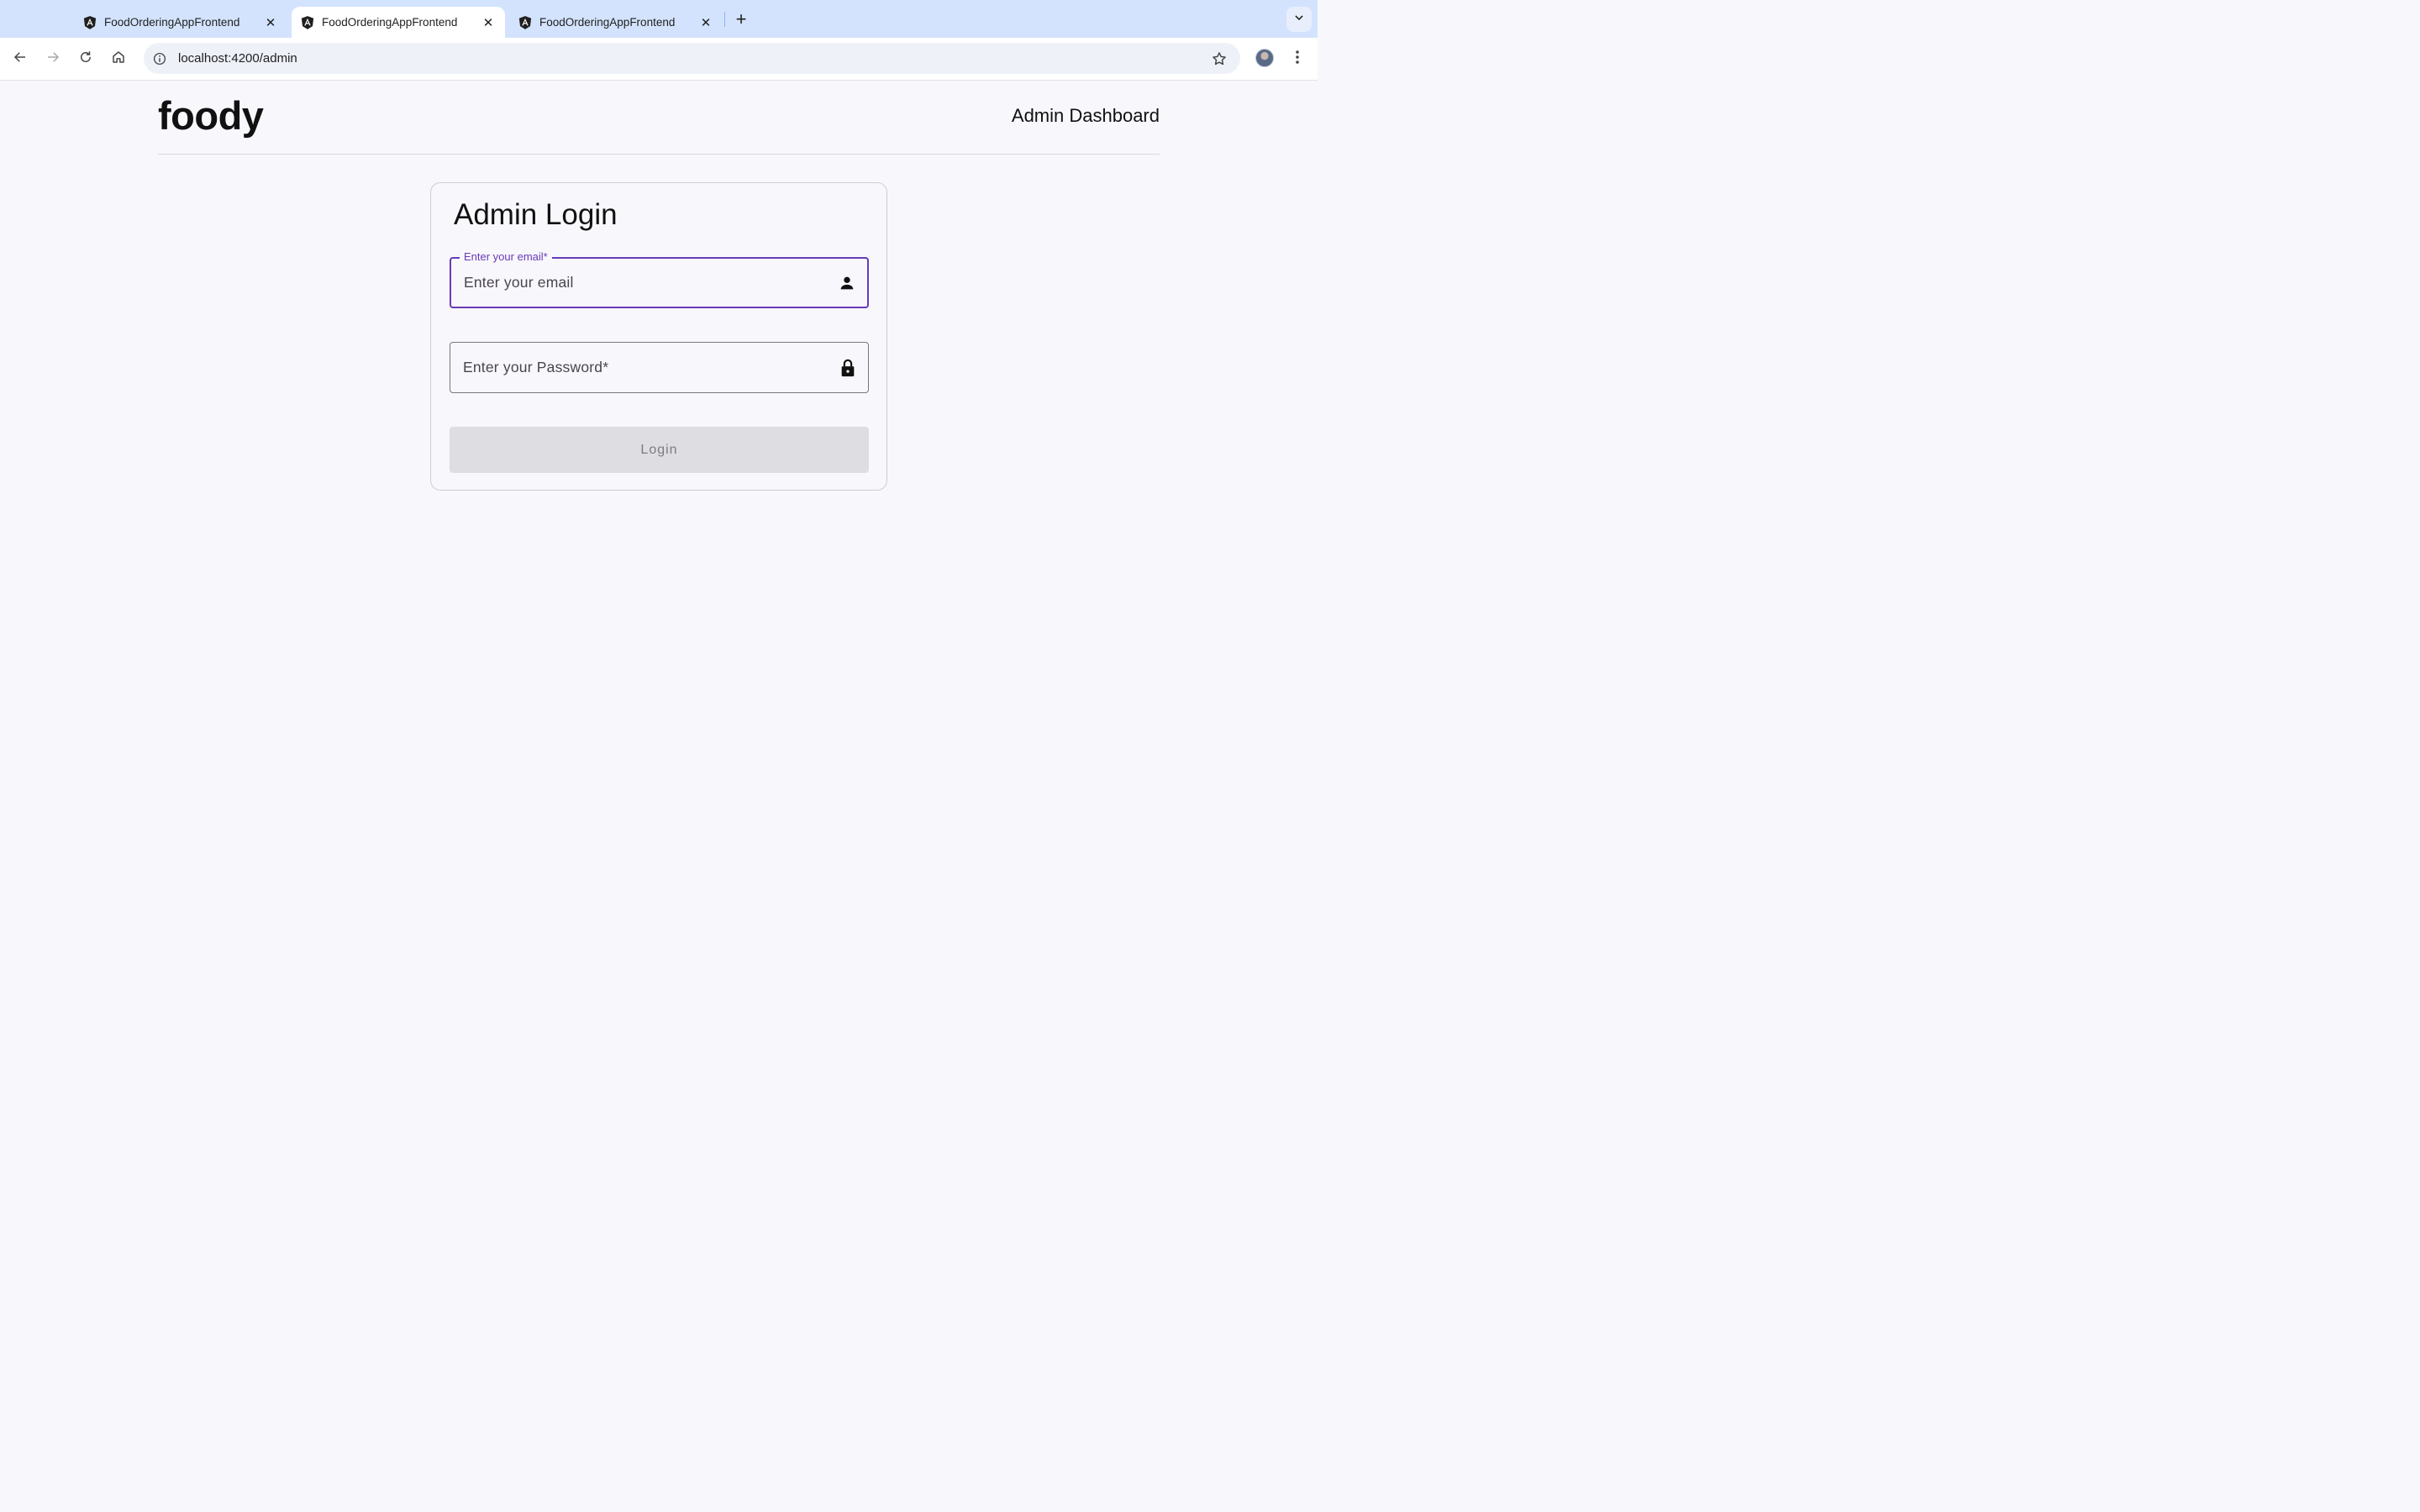 The image size is (2420, 1512). I want to click on bookmark-star-icon, so click(1219, 59).